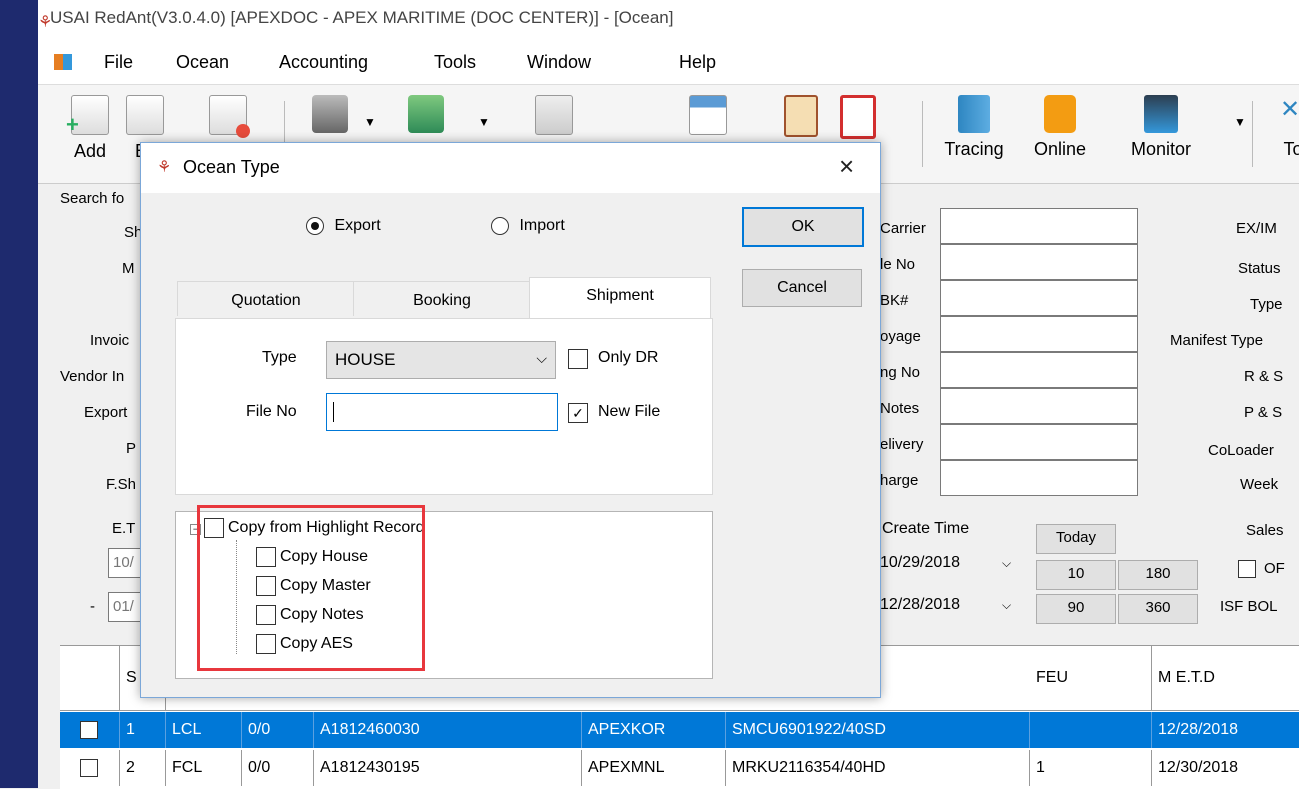 Image resolution: width=1299 pixels, height=789 pixels. Describe the element at coordinates (1281, 127) in the screenshot. I see `tools-button: ✕ To` at that location.